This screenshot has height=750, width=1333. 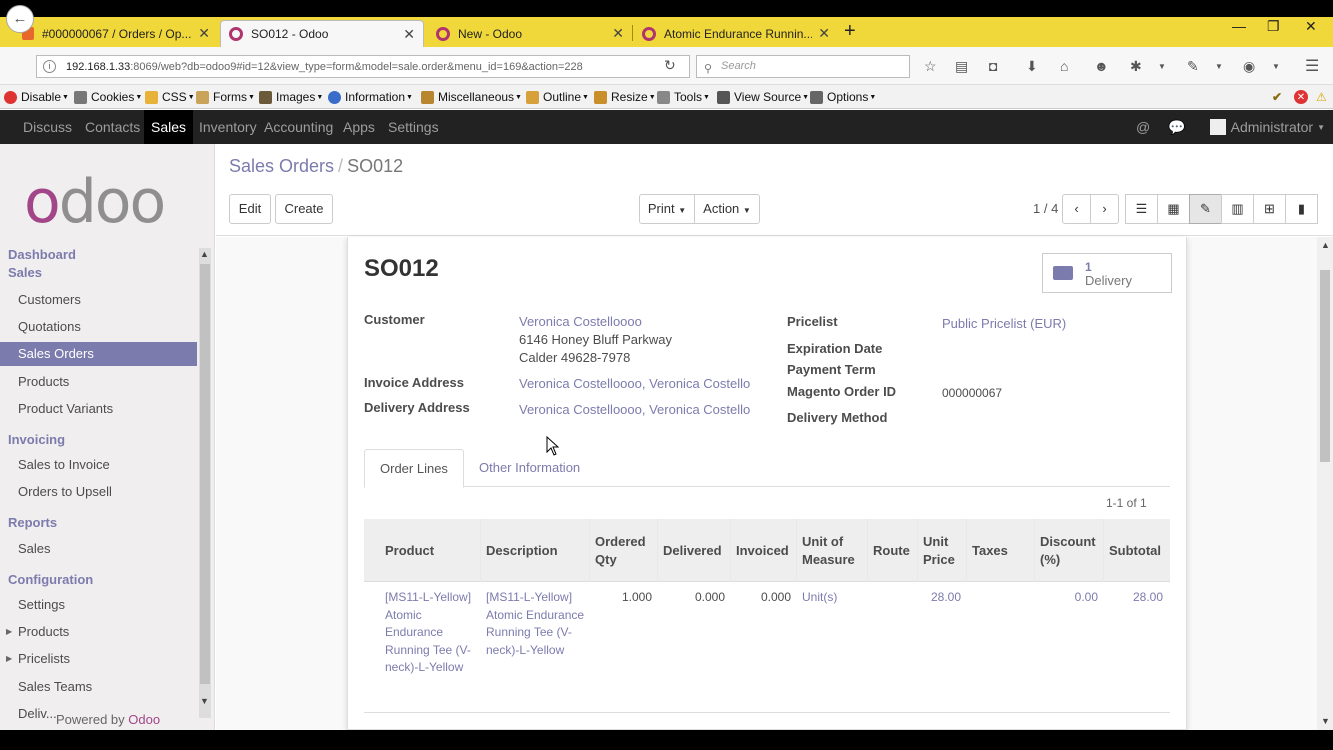 I want to click on sidebar-item-customers: Customers, so click(x=98, y=300).